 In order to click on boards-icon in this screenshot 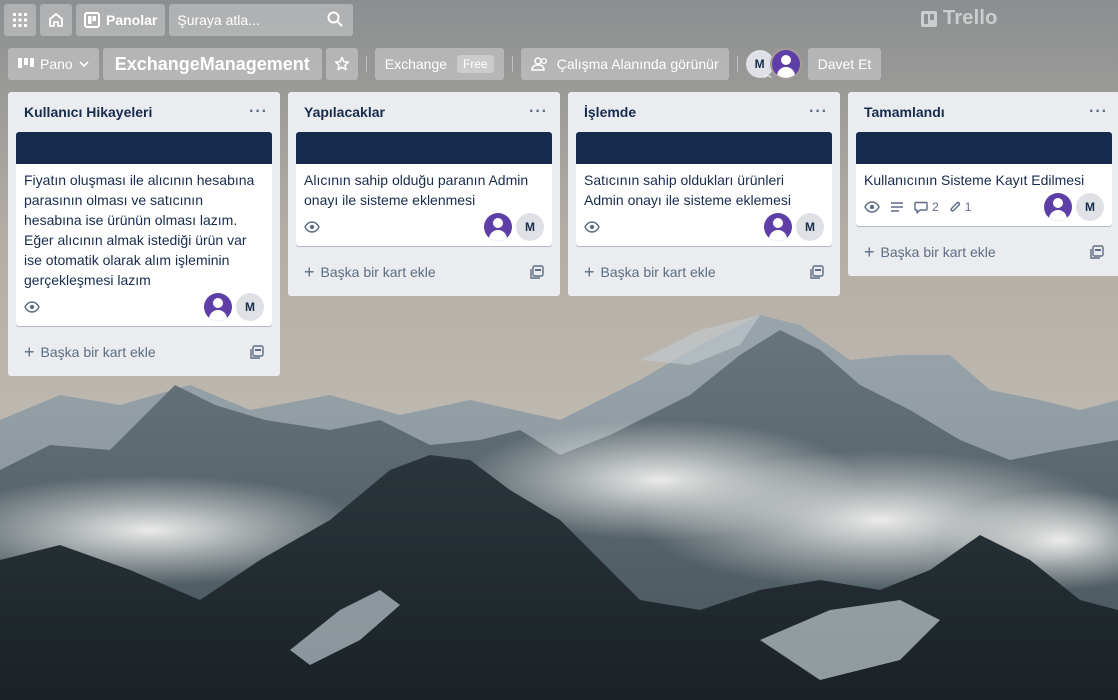, I will do `click(92, 20)`.